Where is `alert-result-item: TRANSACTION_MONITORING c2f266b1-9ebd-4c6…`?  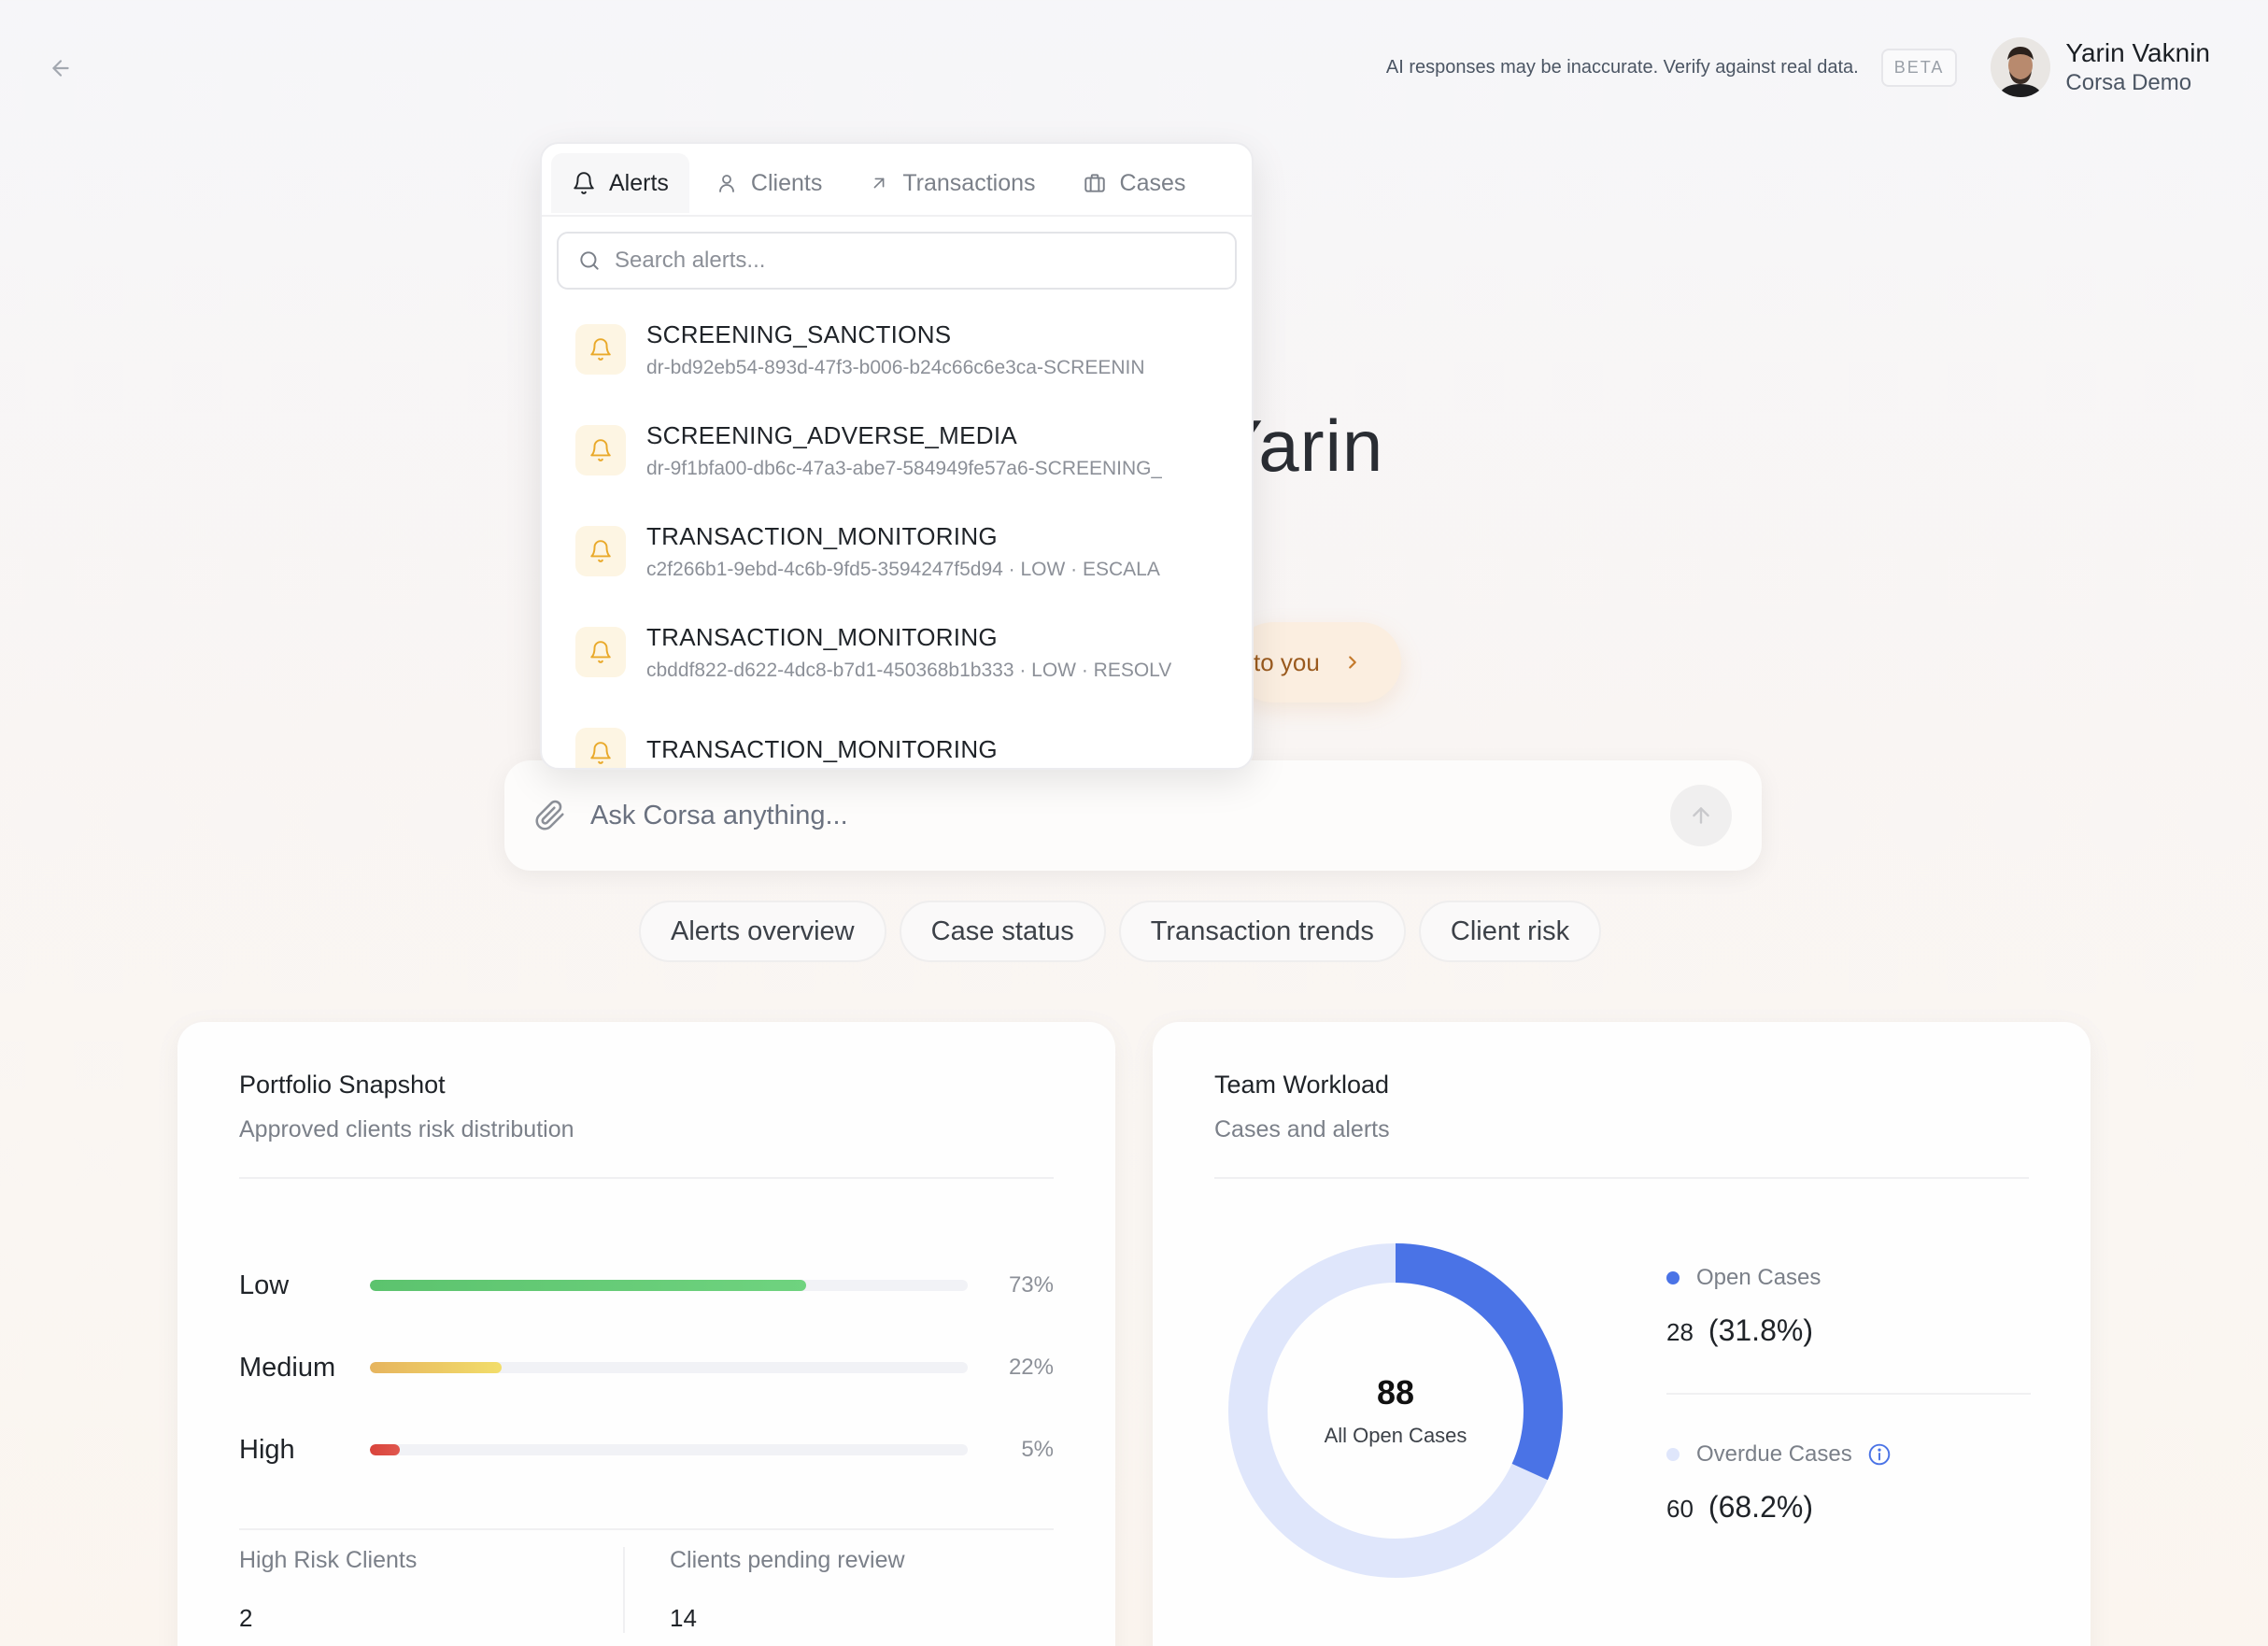
alert-result-item: TRANSACTION_MONITORING c2f266b1-9ebd-4c6… is located at coordinates (897, 551).